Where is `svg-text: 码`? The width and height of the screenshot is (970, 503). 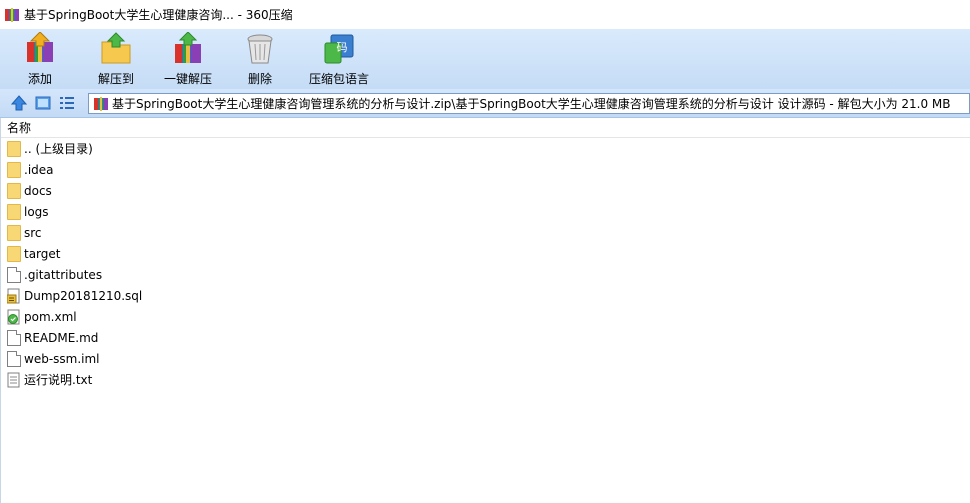
svg-text: 码 is located at coordinates (342, 47).